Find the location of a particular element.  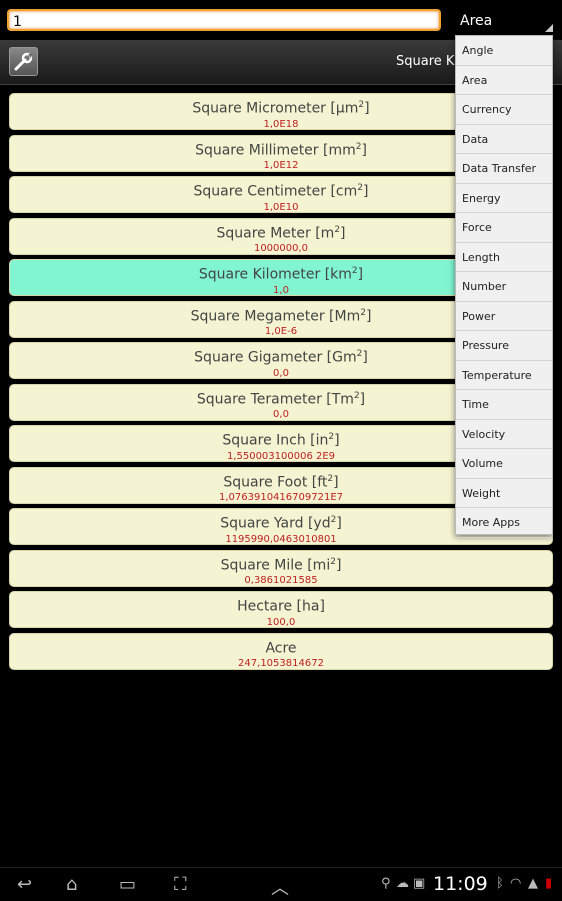

recent-apps-icon: ▭ is located at coordinates (127, 884).